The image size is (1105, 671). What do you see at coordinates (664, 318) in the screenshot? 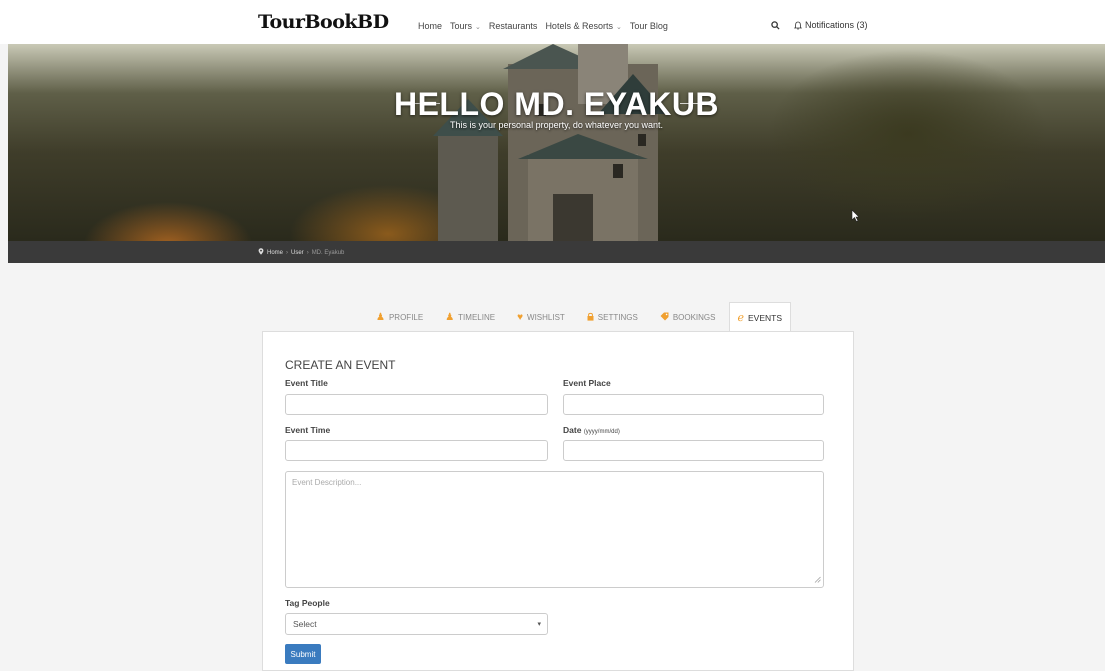
I see `tag-icon` at bounding box center [664, 318].